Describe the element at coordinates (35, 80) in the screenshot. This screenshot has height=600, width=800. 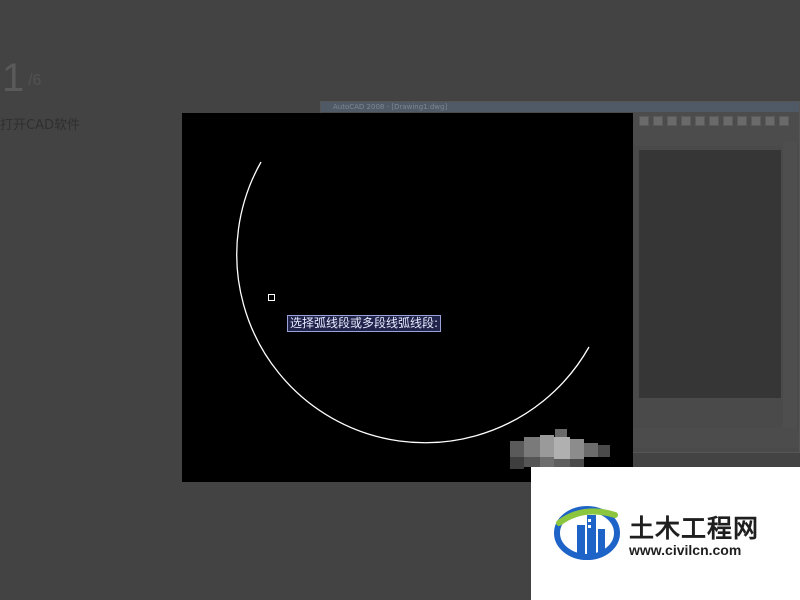
I see `step-total: /6` at that location.